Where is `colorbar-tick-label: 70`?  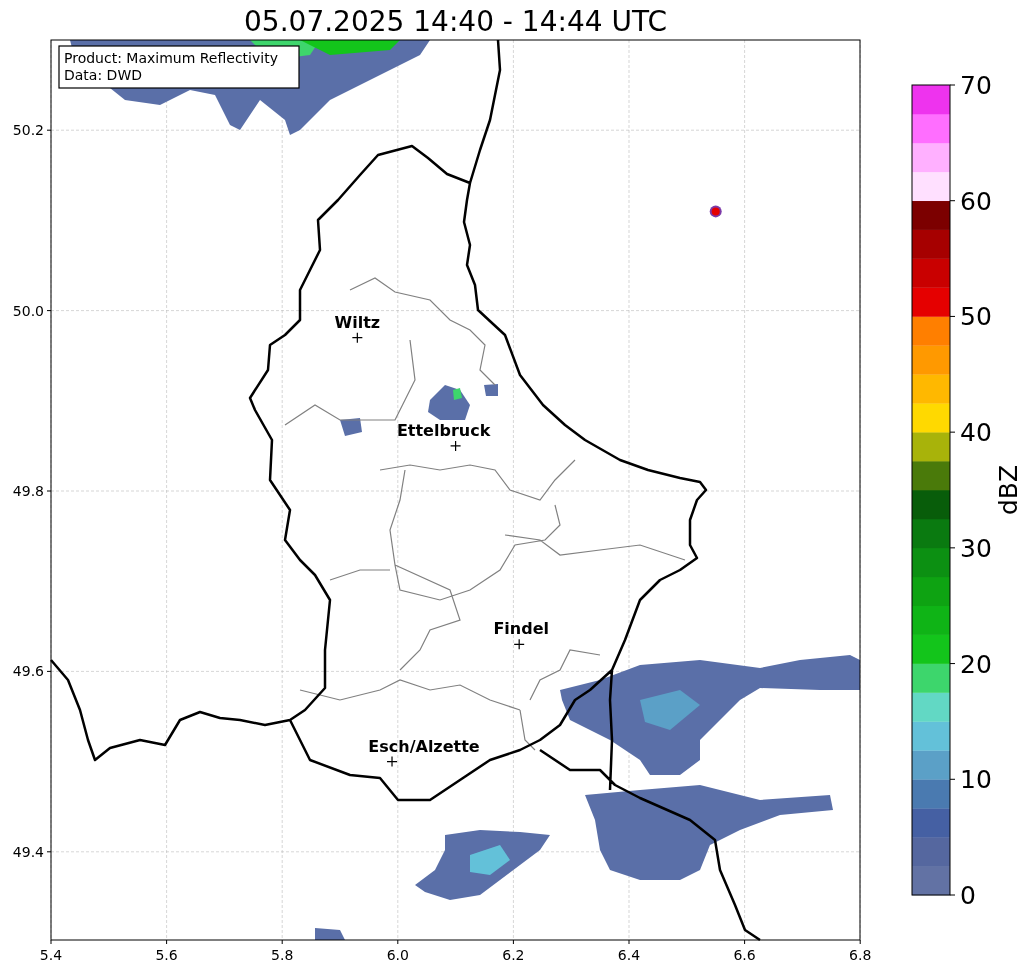
colorbar-tick-label: 70 is located at coordinates (976, 85).